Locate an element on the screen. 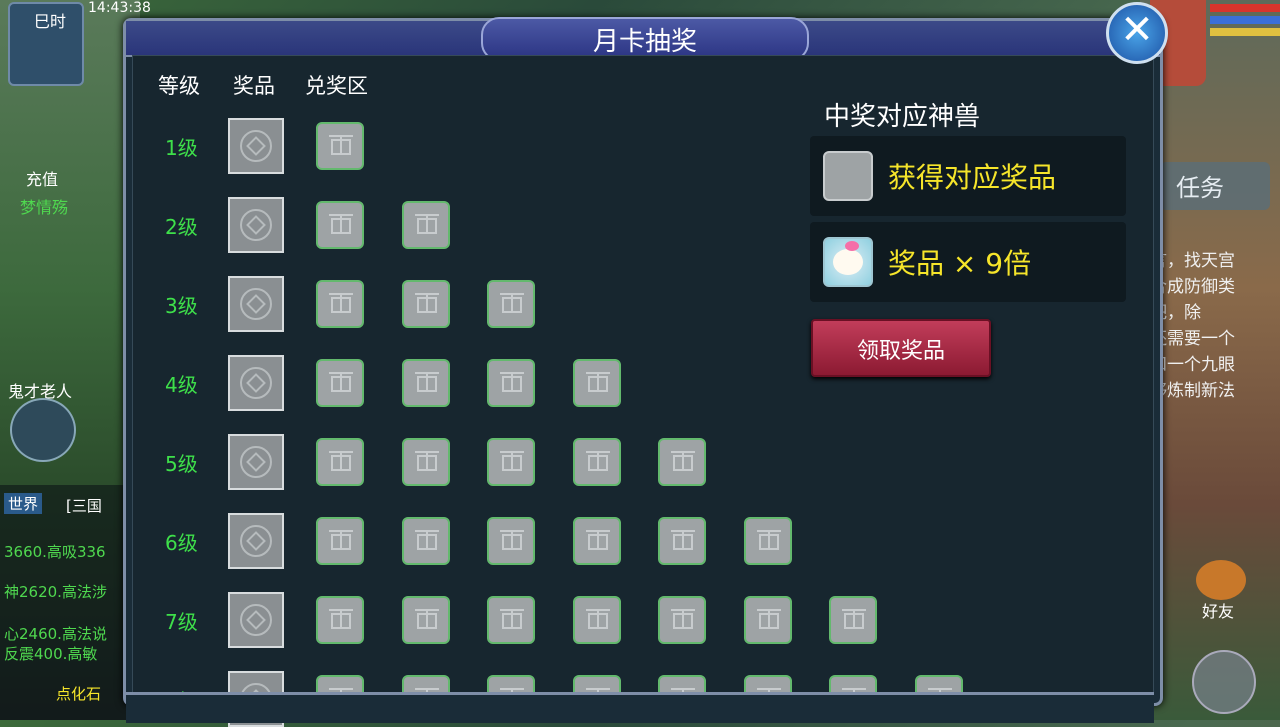  close-button: ✕ is located at coordinates (1137, 33).